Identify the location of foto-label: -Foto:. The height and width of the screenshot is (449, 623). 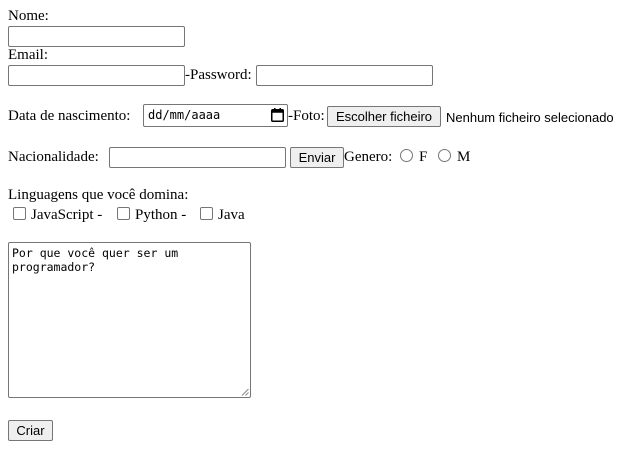
(306, 116).